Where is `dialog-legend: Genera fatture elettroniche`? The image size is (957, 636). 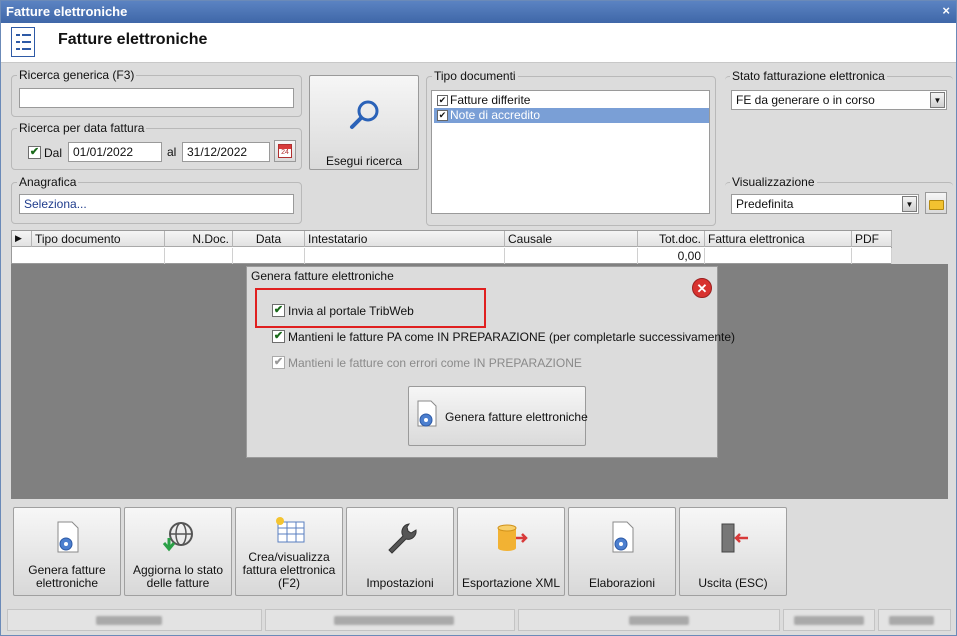 dialog-legend: Genera fatture elettroniche is located at coordinates (322, 276).